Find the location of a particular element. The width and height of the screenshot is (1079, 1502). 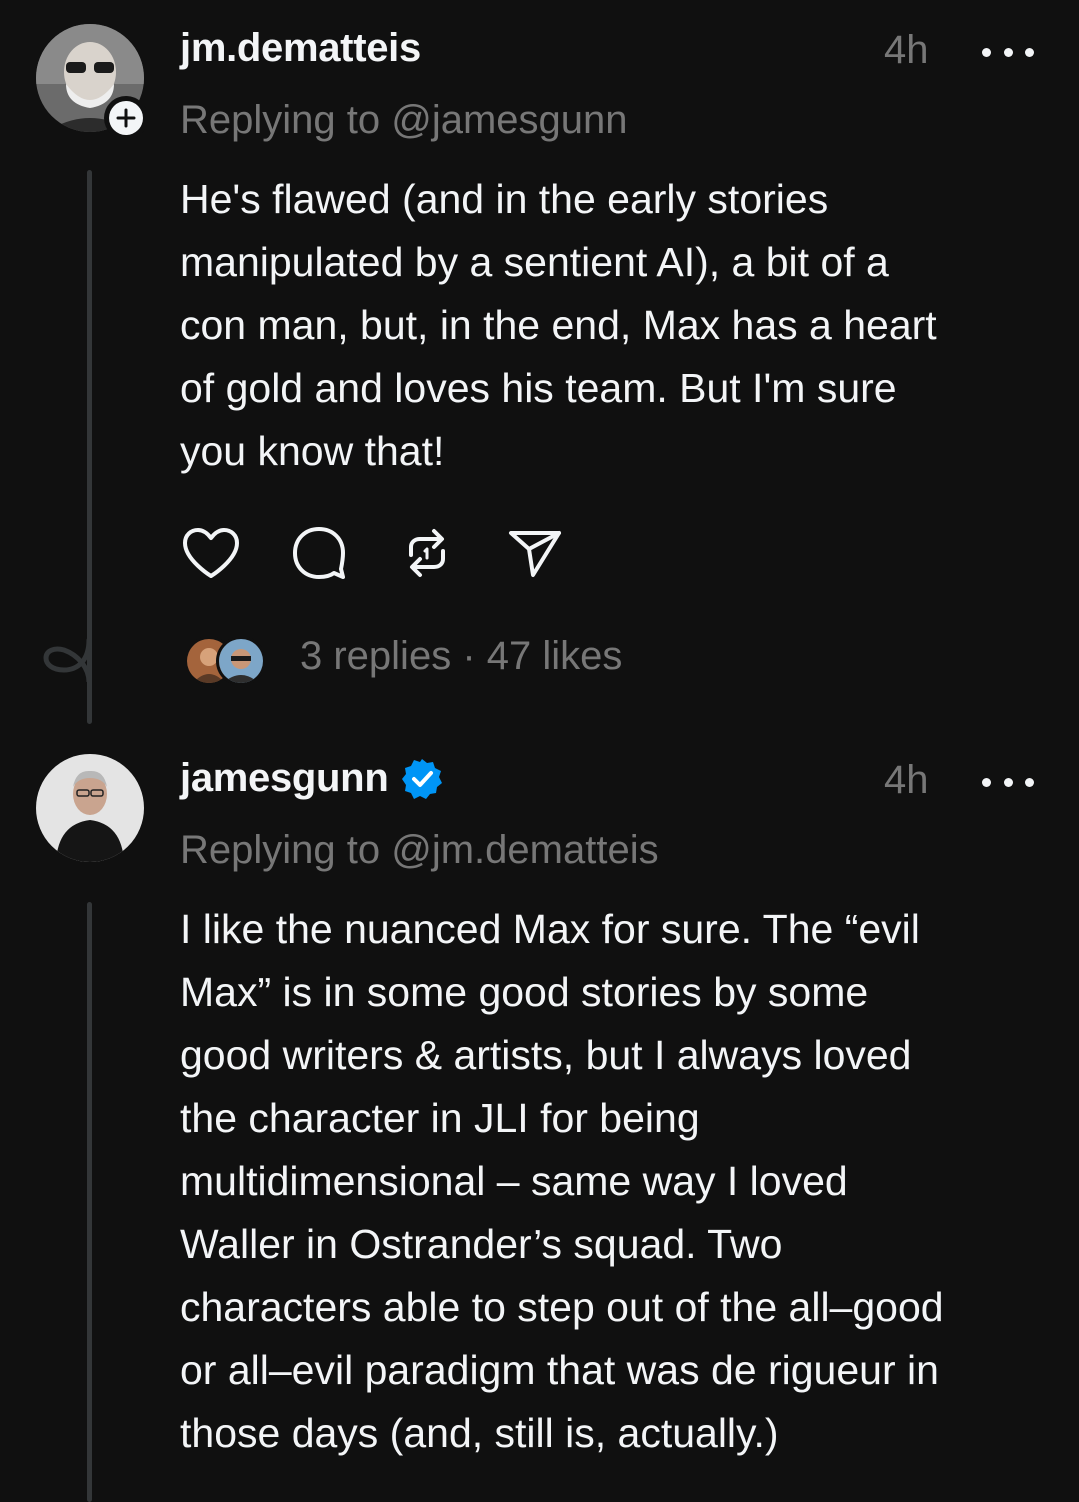

heart-icon is located at coordinates (211, 553).